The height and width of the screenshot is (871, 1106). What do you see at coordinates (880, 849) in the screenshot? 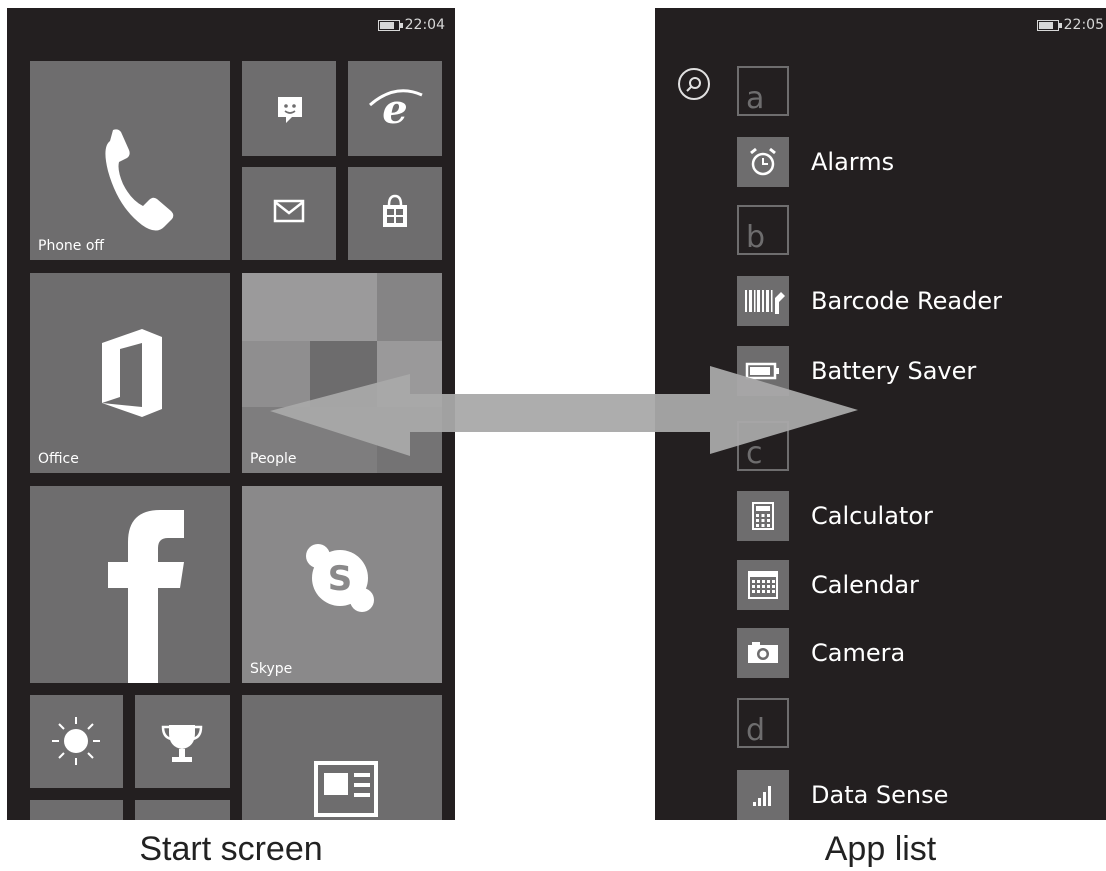
I see `app-list-caption: App list` at bounding box center [880, 849].